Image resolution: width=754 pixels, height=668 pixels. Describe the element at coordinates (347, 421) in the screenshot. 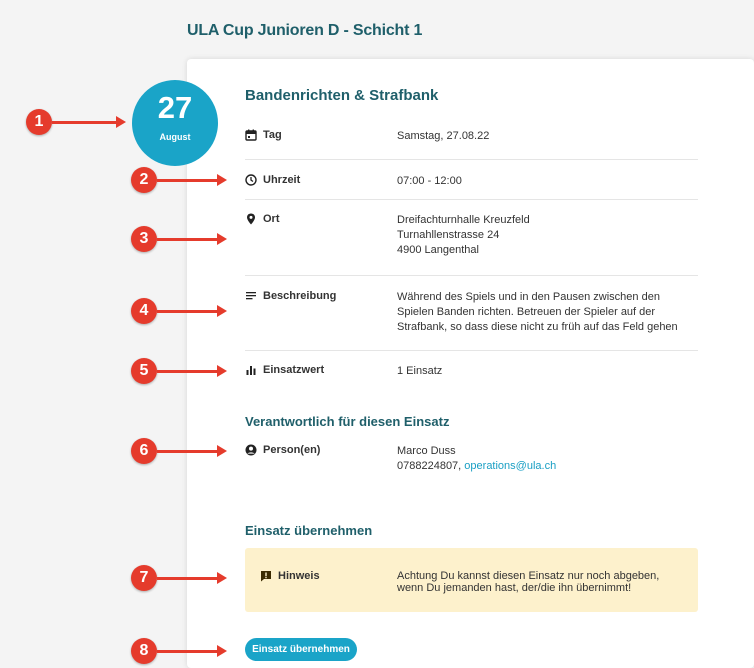

I see `responsible-heading: Verantwortlich für diesen Einsatz` at that location.